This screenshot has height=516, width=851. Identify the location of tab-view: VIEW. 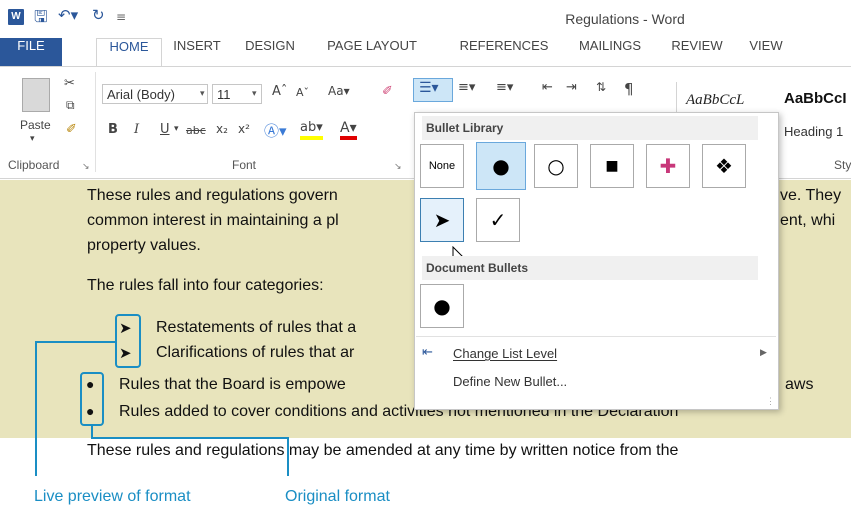
(766, 52).